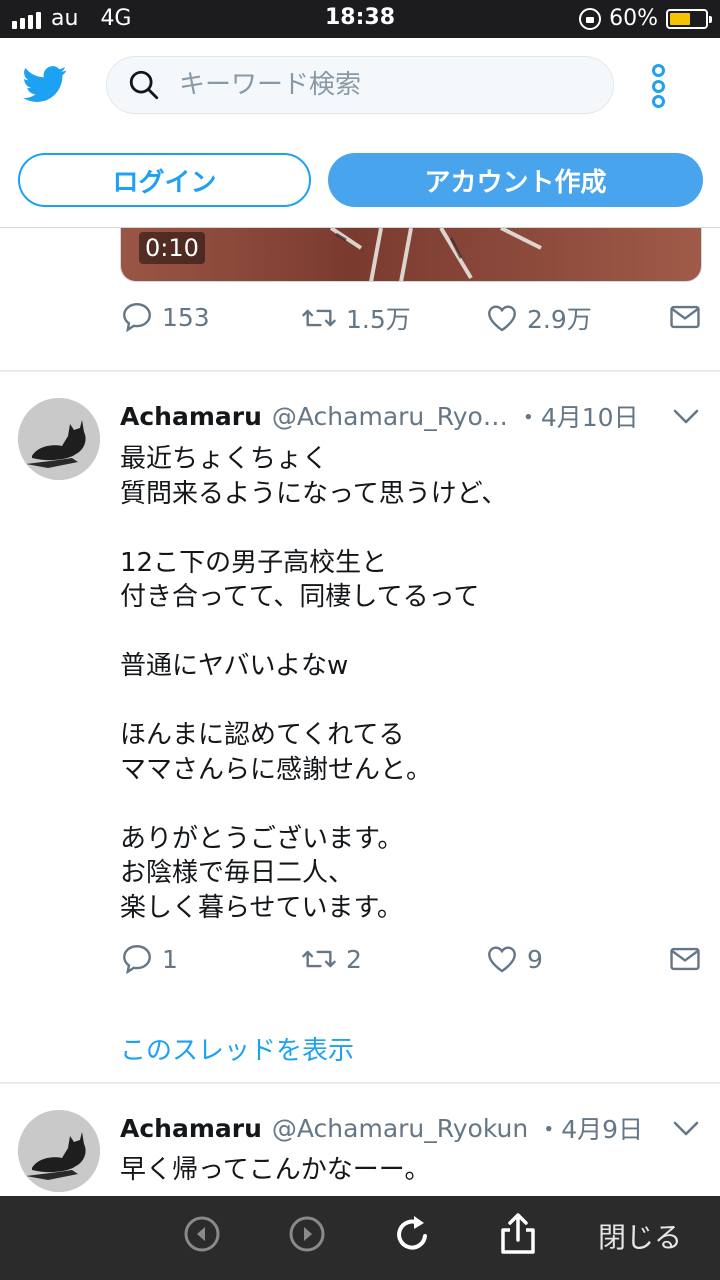 Image resolution: width=720 pixels, height=1280 pixels. What do you see at coordinates (262, 735) in the screenshot?
I see `tweet-line: ほんまに認めてくれてる` at bounding box center [262, 735].